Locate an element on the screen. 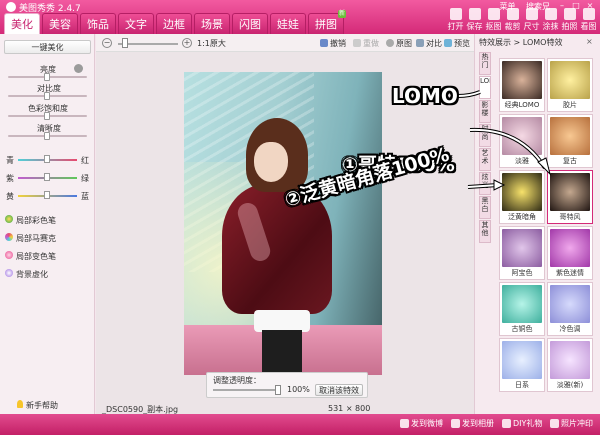 The image size is (600, 435). effect-categories: 热门 LOMO 影楼 时尚 艺术 炫光 黑白 其他 is located at coordinates (485, 148).